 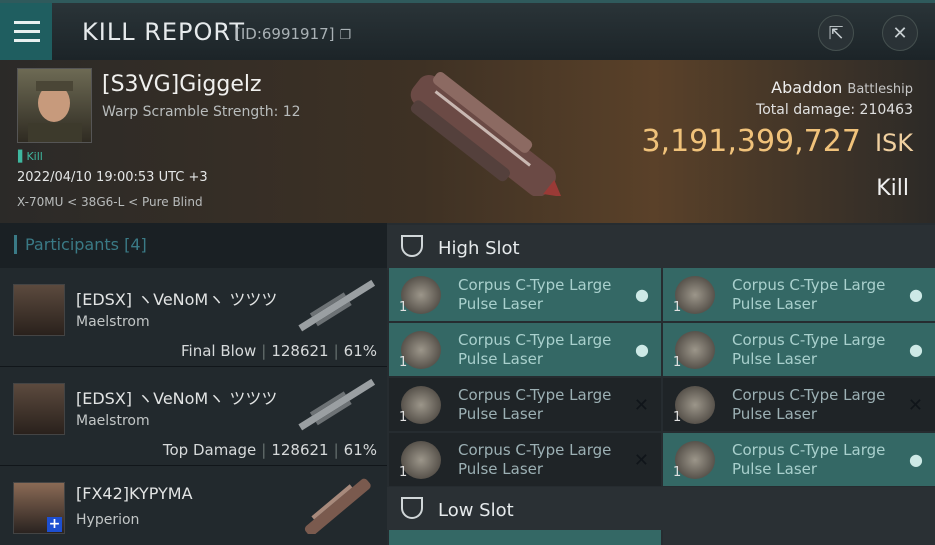 What do you see at coordinates (182, 84) in the screenshot?
I see `victim-name: [S3VG]Giggelz` at bounding box center [182, 84].